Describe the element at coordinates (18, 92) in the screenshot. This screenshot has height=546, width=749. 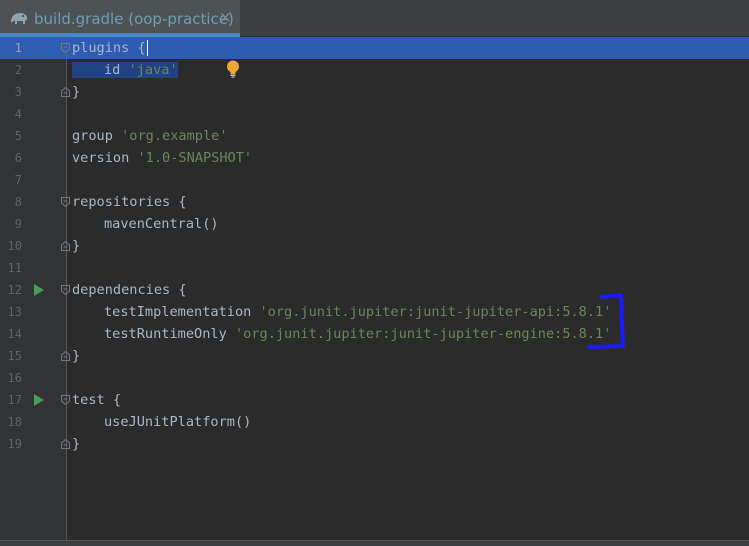
I see `line-number: 3` at that location.